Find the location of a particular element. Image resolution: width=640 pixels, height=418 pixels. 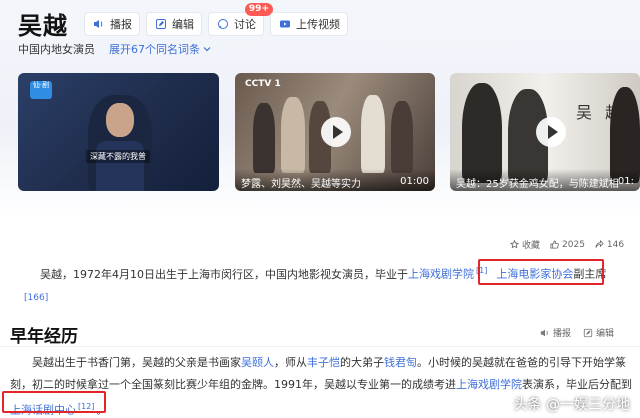

chat-icon is located at coordinates (223, 24).